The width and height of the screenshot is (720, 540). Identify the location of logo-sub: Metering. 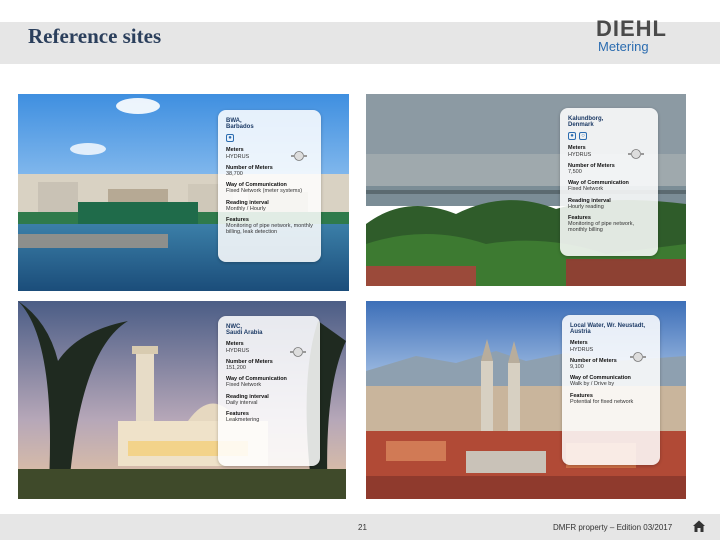
(623, 46).